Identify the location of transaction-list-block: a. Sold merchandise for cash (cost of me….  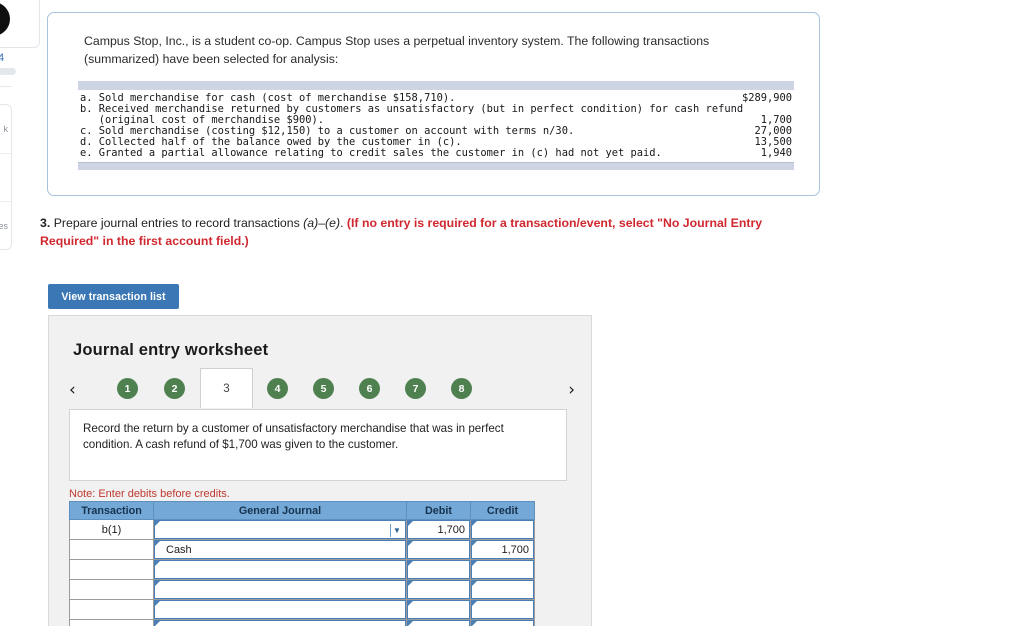
(436, 125).